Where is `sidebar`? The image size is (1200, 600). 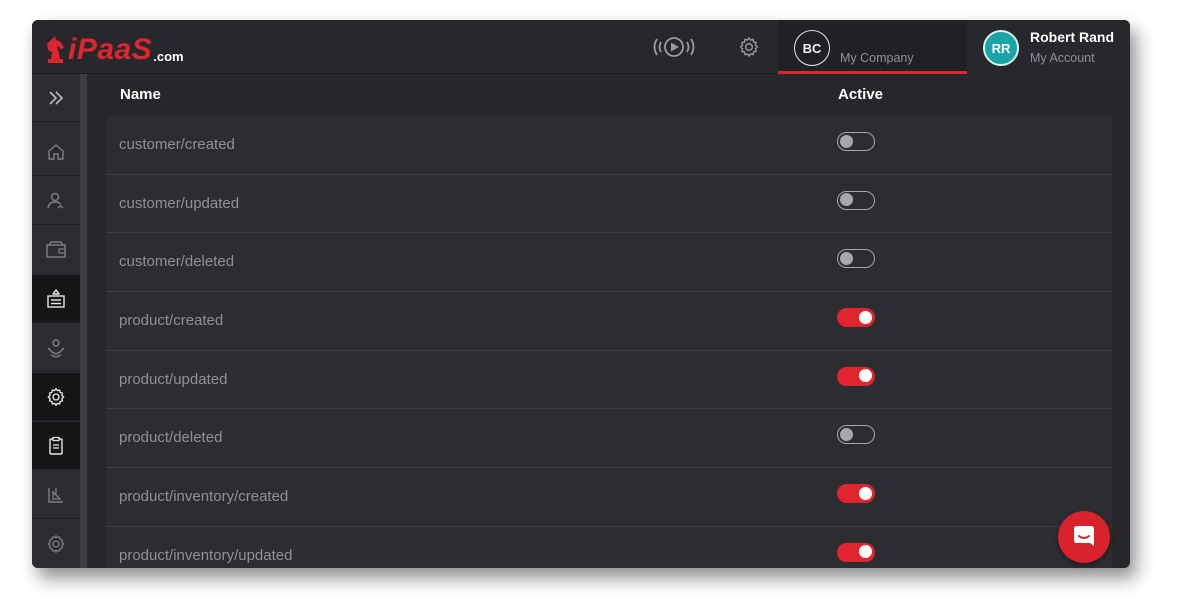
sidebar is located at coordinates (56, 321).